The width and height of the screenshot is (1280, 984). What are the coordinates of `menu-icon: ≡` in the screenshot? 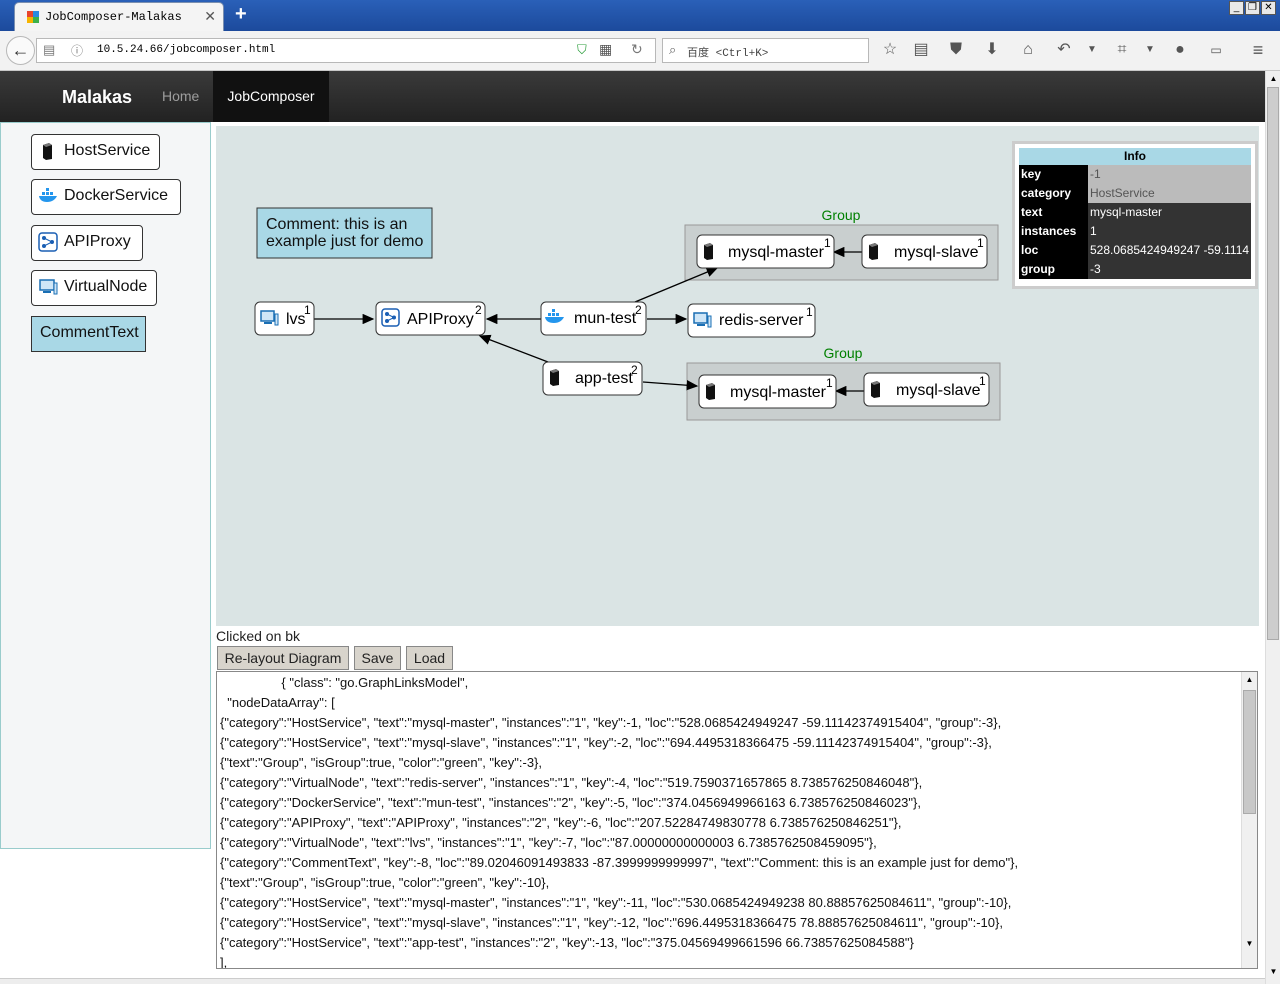 It's located at (1258, 50).